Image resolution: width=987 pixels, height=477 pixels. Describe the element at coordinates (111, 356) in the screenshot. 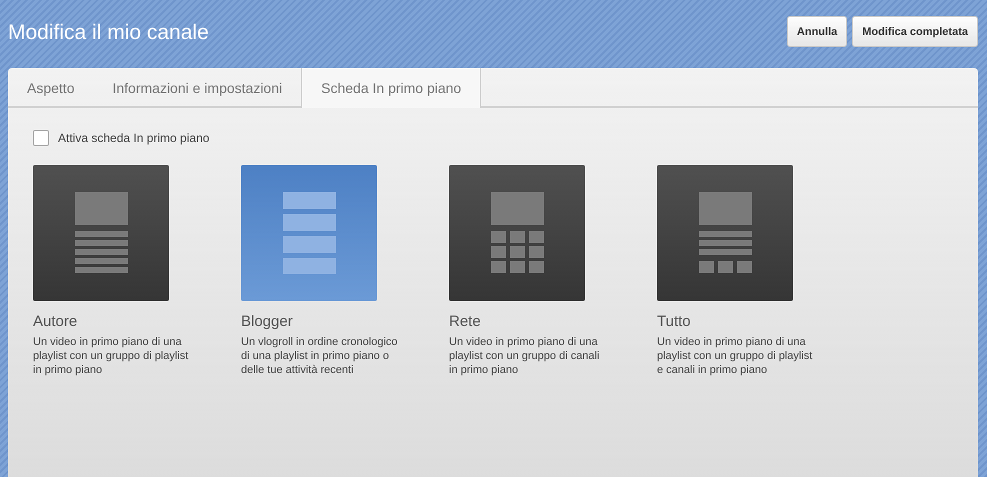

I see `layout-description: Un video in primo piano di una playlist con un gruppo di playlist in primo piano` at that location.